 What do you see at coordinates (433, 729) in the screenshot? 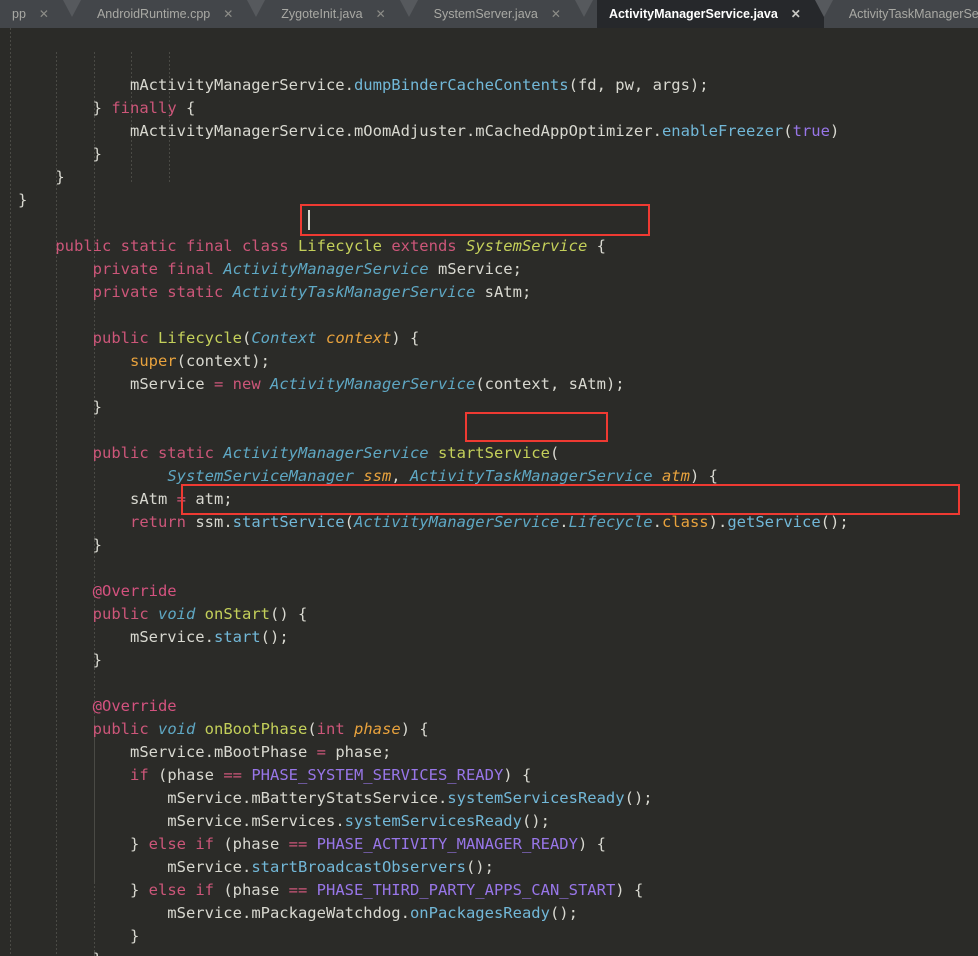
I see `code-line: public void onBootPhase(int phase) {` at bounding box center [433, 729].